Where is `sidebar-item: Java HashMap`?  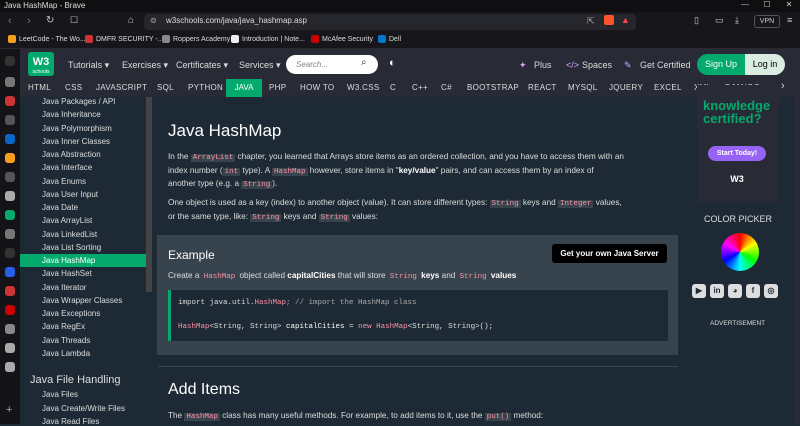
sidebar-item: Java HashMap is located at coordinates (68, 260).